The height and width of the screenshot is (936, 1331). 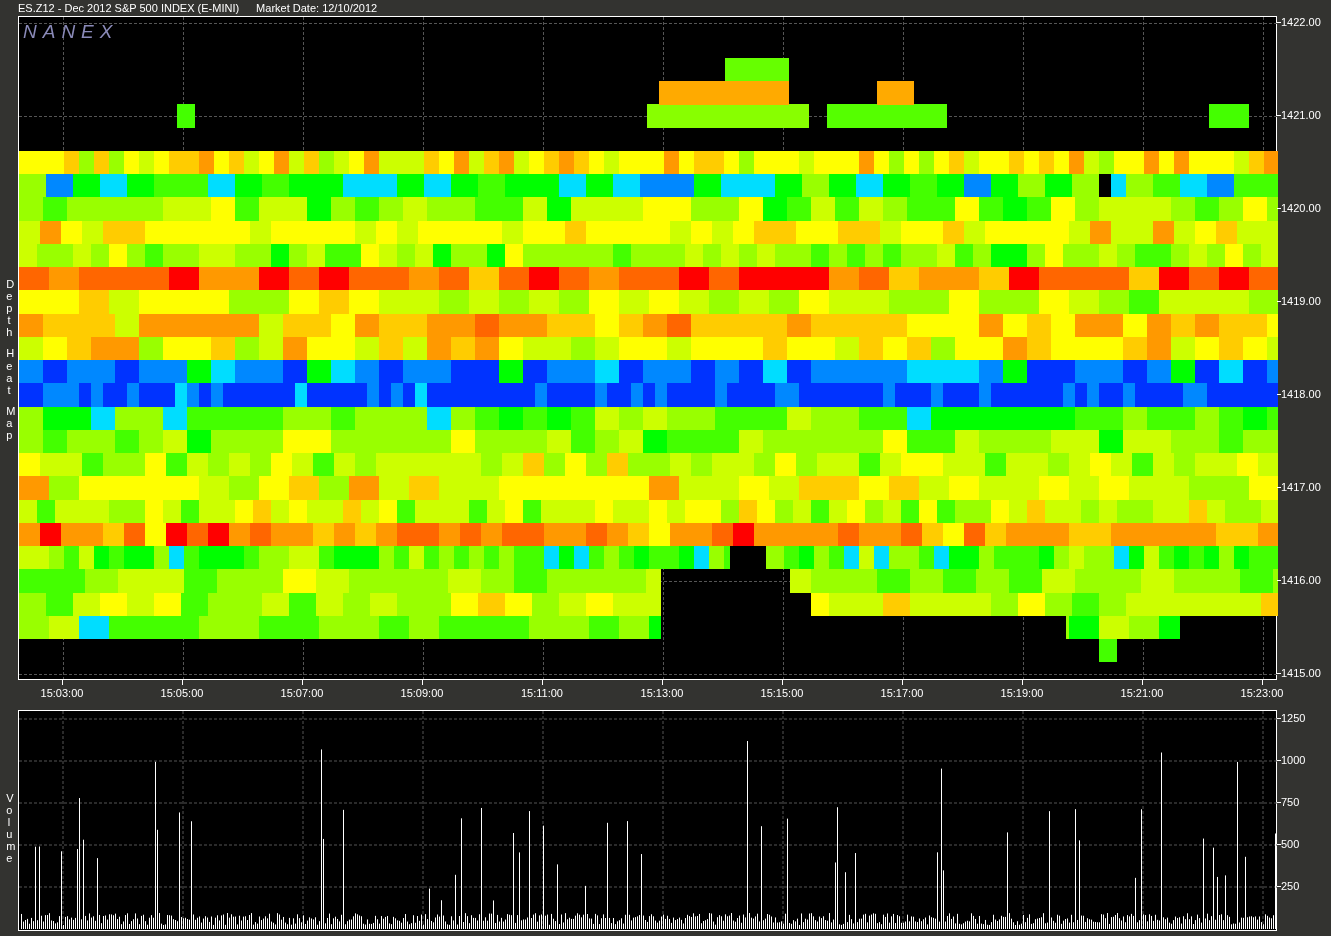 What do you see at coordinates (62, 693) in the screenshot?
I see `time-tick-label: 15:03:00` at bounding box center [62, 693].